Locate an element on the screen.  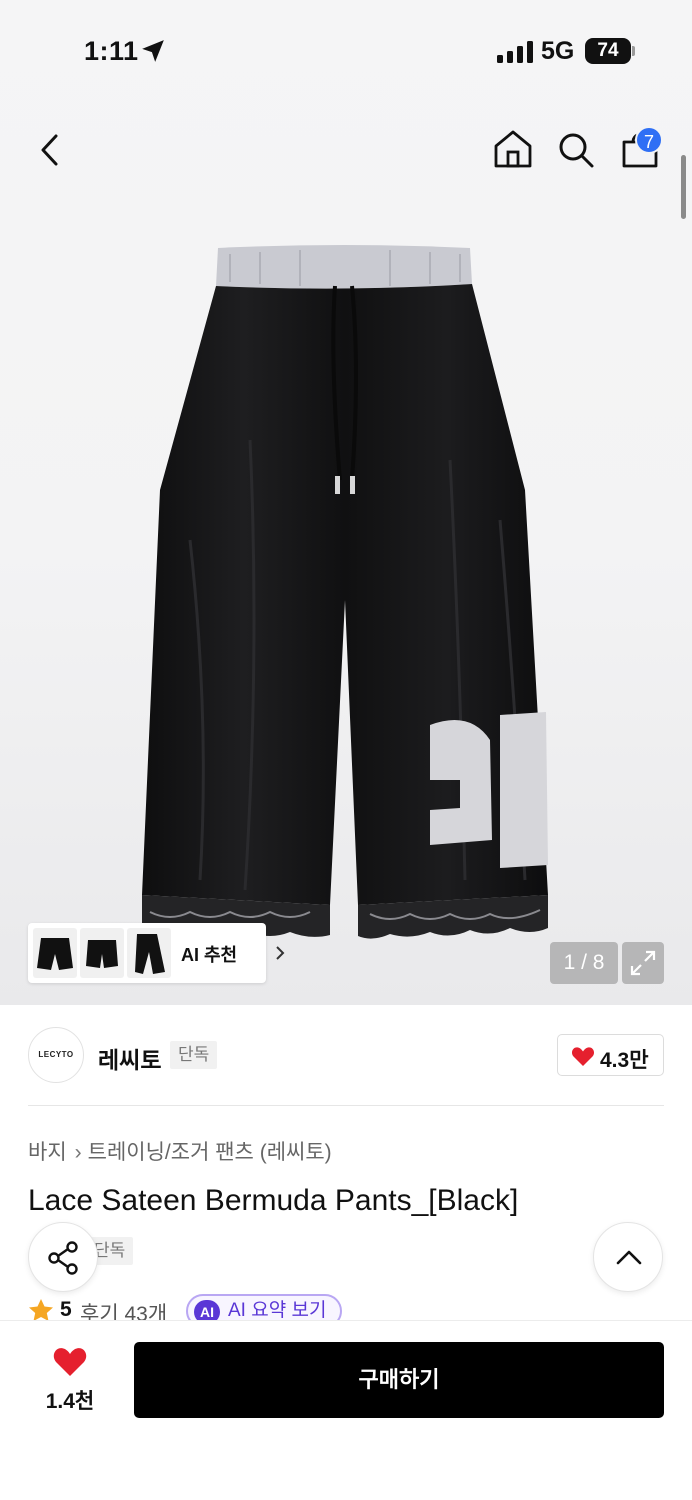
brand-like-button: 4.3만 is located at coordinates (610, 1055).